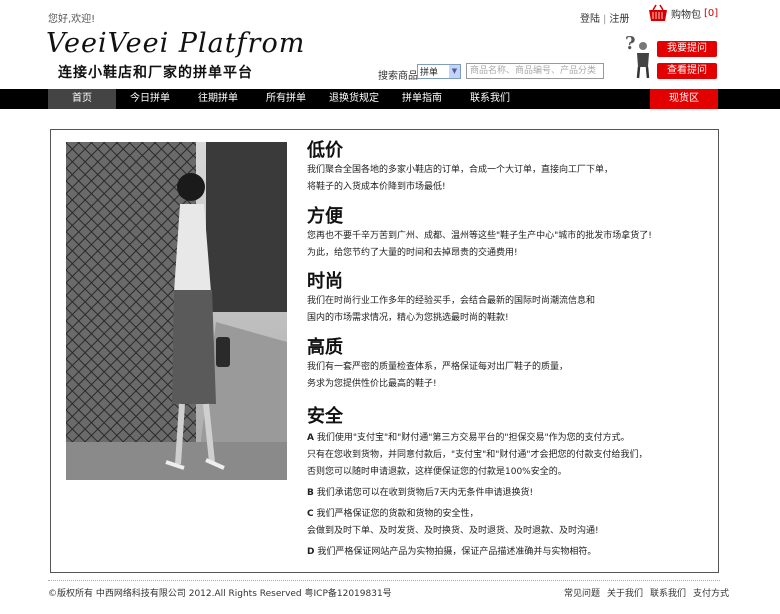 This screenshot has width=780, height=614. What do you see at coordinates (398, 76) in the screenshot?
I see `search-label: 搜索商品` at bounding box center [398, 76].